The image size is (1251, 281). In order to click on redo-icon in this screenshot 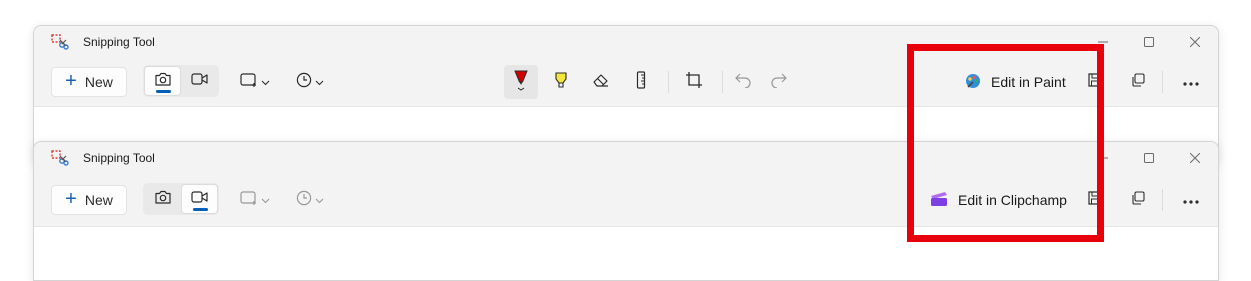, I will do `click(779, 82)`.